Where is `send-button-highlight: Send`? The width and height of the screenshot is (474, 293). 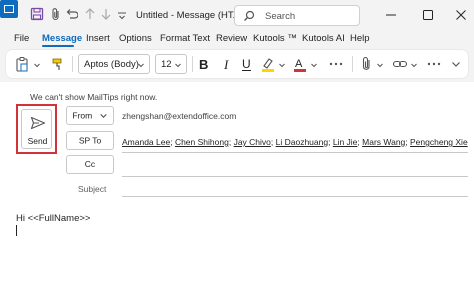 send-button-highlight: Send is located at coordinates (36, 129).